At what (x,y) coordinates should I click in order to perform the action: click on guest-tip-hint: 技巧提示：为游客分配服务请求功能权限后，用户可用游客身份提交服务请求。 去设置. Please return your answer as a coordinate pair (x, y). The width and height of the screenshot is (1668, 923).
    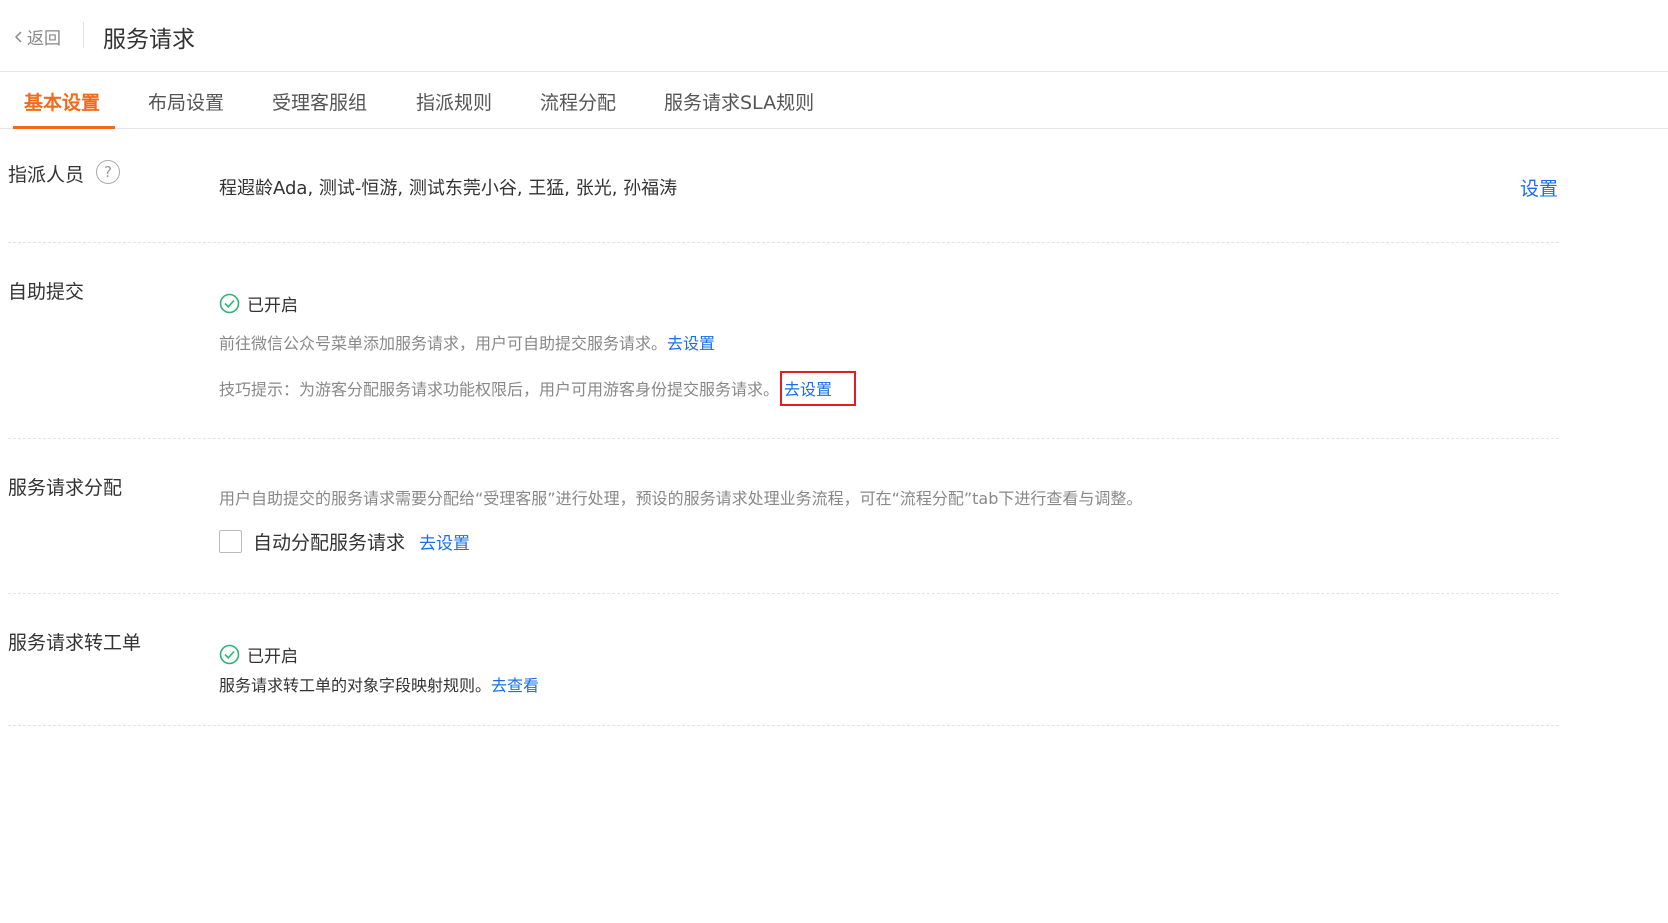
    Looking at the image, I should click on (538, 388).